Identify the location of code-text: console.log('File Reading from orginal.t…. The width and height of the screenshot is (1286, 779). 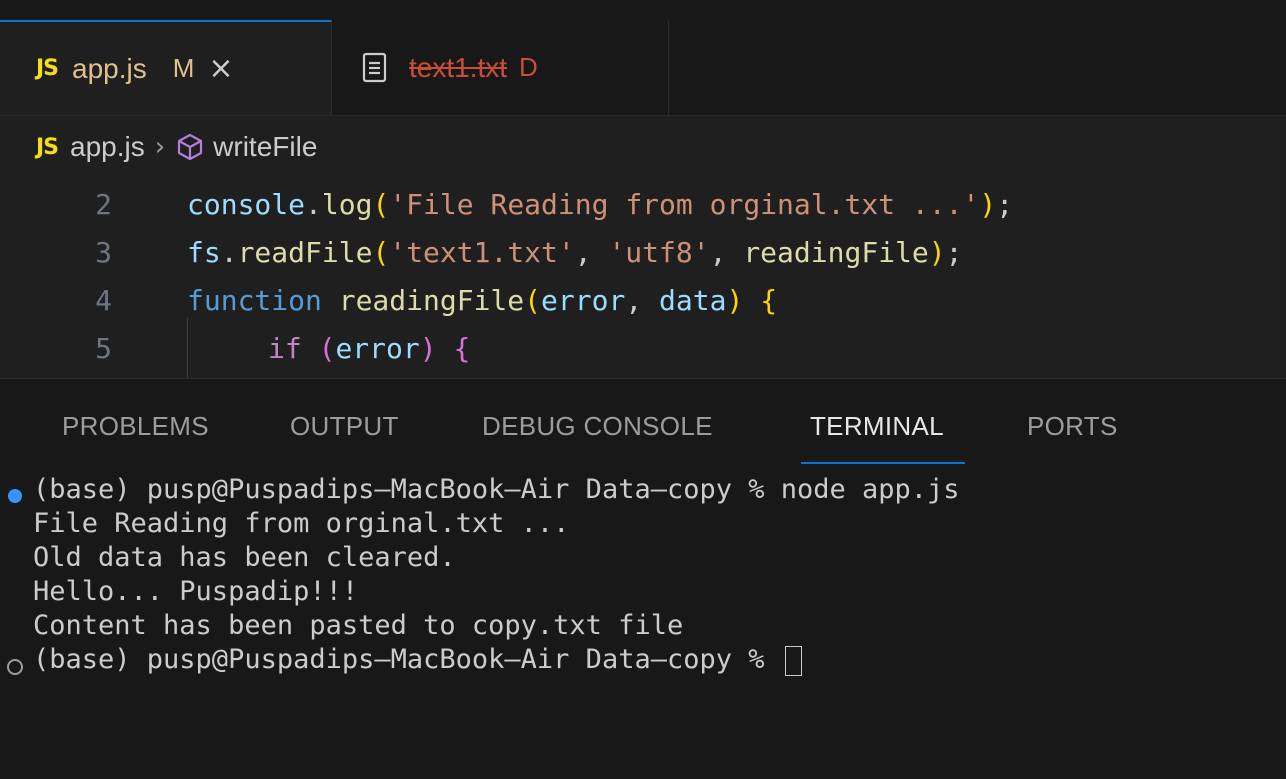
(600, 204).